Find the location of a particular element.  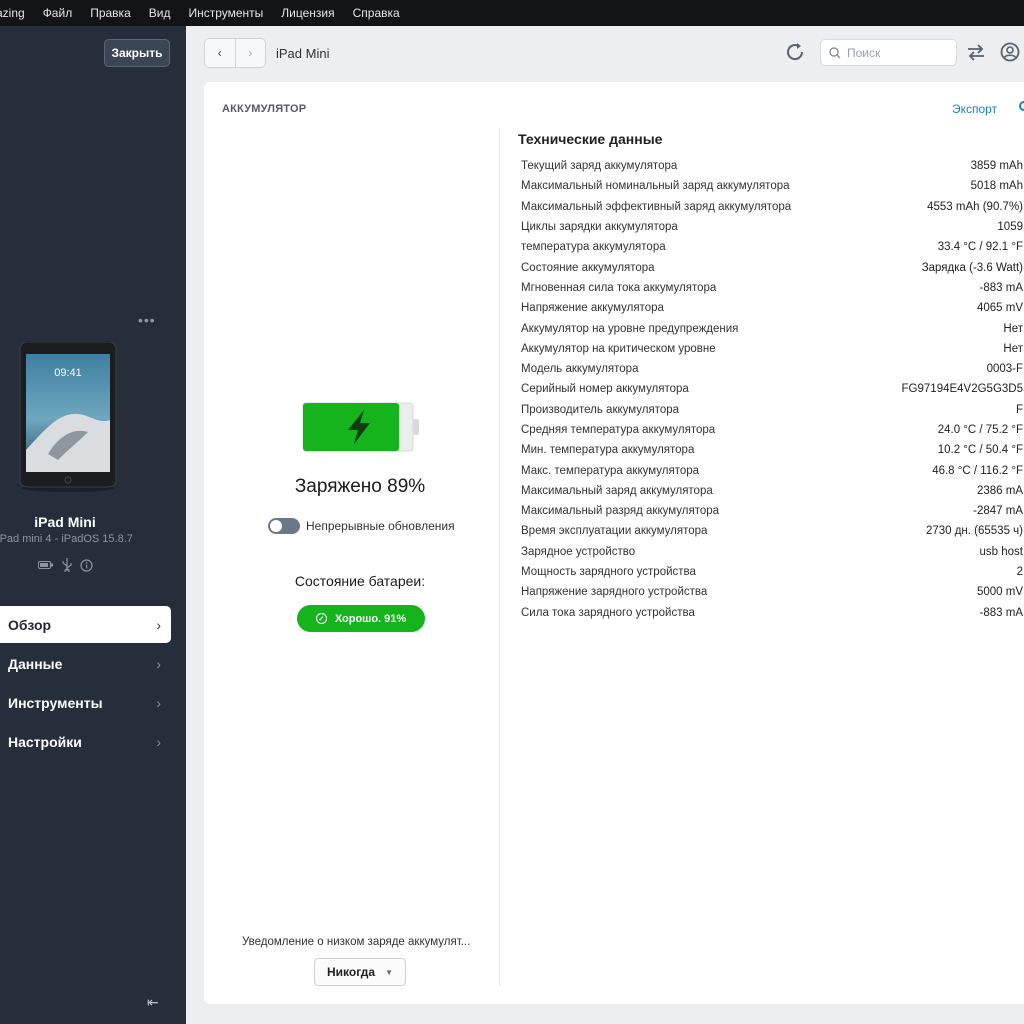

row-label: Производитель аккумулятора is located at coordinates (600, 409).